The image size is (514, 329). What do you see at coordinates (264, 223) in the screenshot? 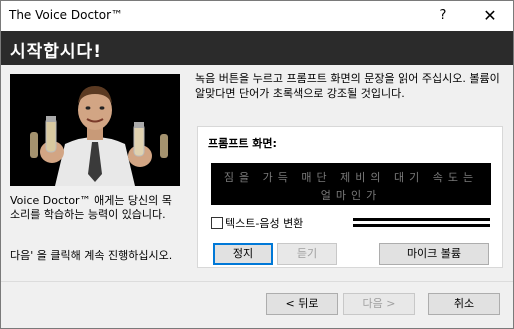
I see `tts-label: 텍스트-음성 변환` at bounding box center [264, 223].